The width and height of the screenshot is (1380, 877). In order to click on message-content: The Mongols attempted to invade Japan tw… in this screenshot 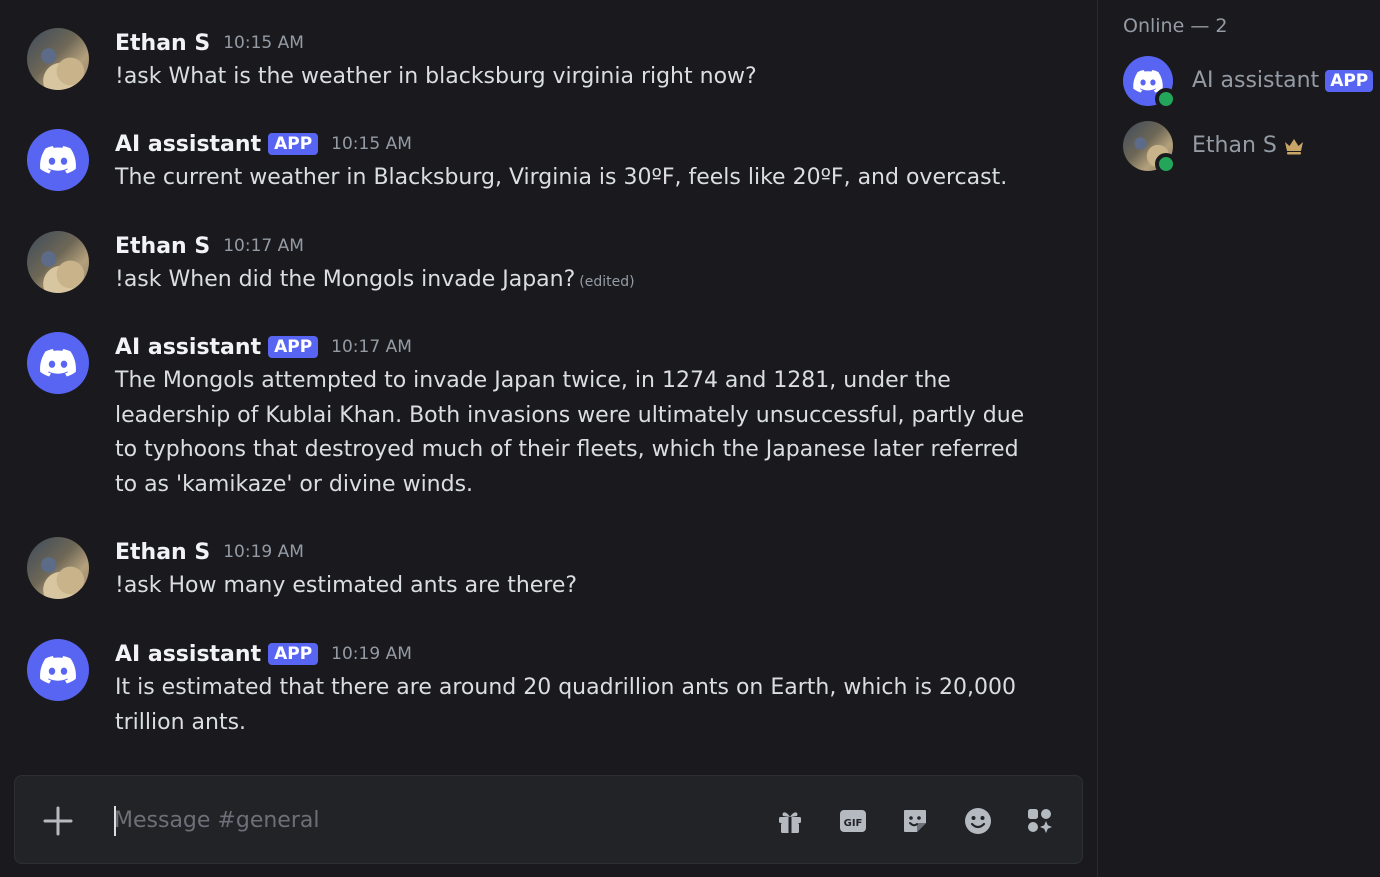, I will do `click(570, 432)`.